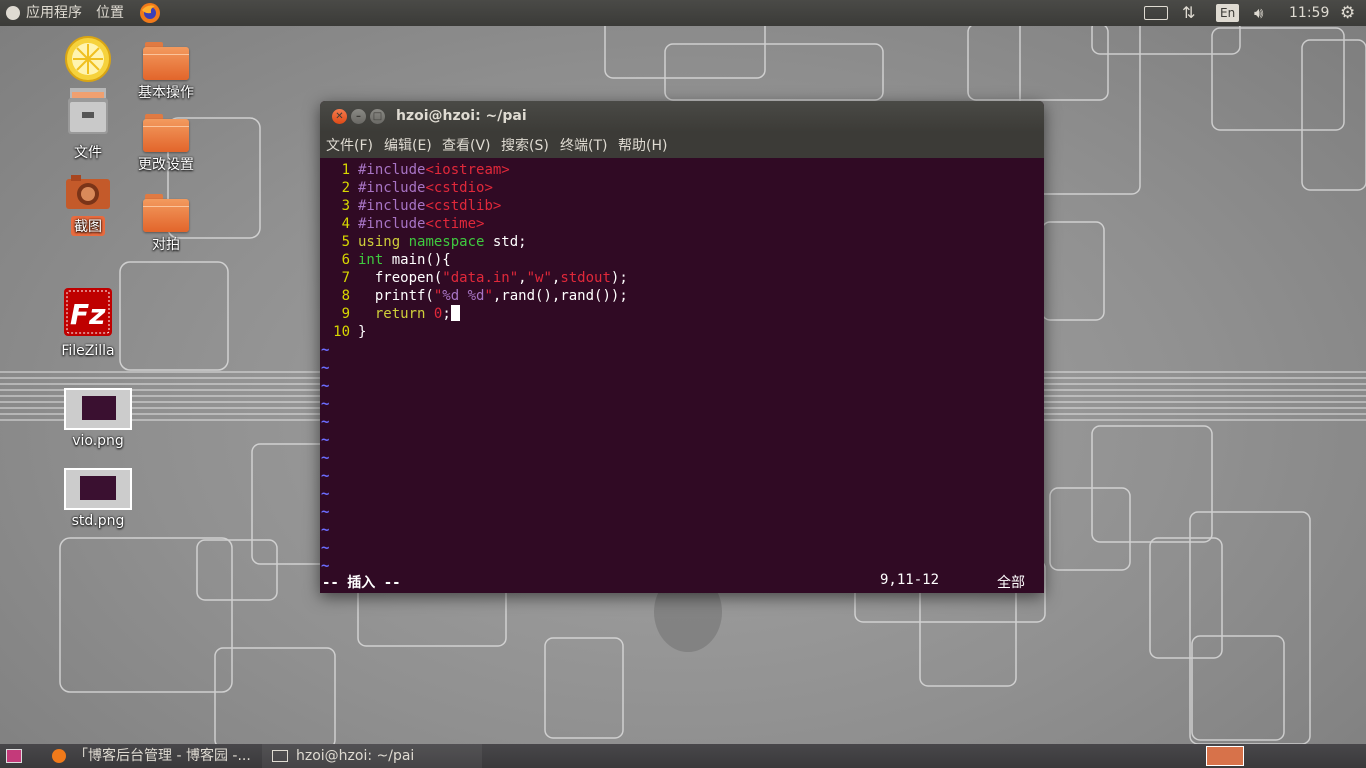 This screenshot has height=768, width=1366. I want to click on filezilla-icon: Fz, so click(88, 312).